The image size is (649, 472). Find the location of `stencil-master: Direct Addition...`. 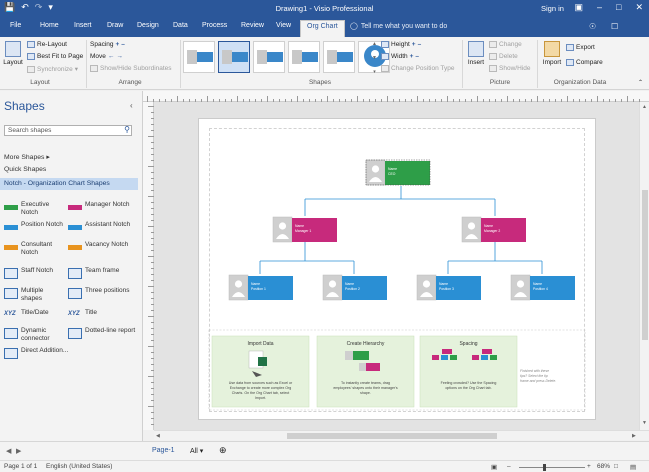

stencil-master: Direct Addition... is located at coordinates (39, 353).